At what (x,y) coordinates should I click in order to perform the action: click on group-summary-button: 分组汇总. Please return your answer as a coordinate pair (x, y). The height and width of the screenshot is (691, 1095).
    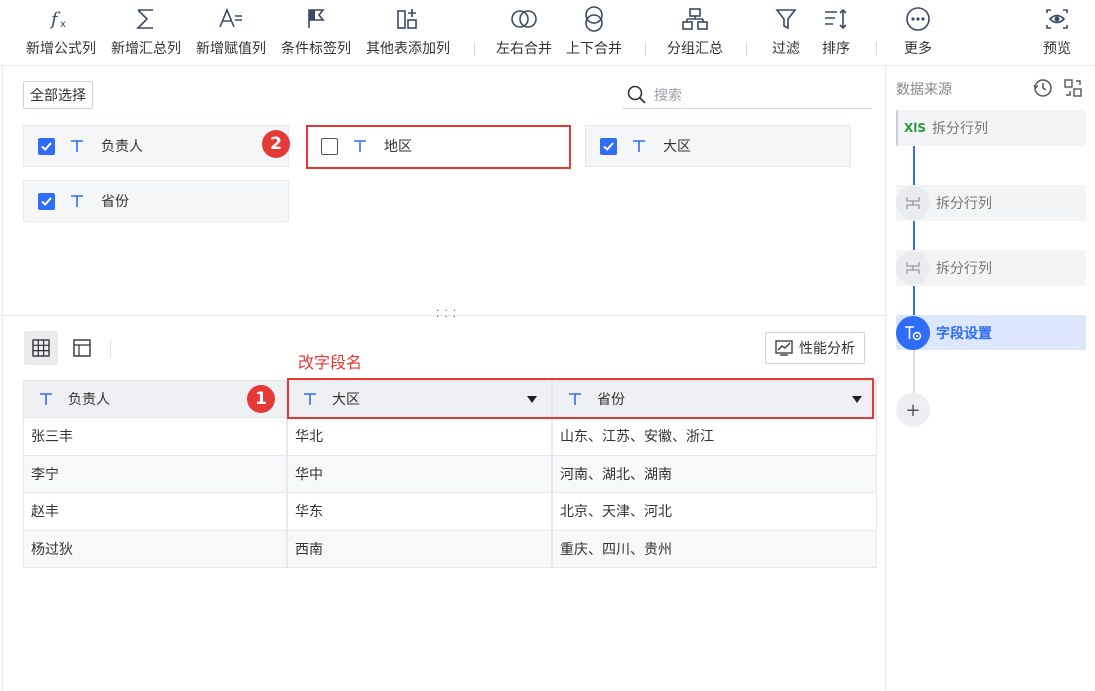
    Looking at the image, I should click on (695, 33).